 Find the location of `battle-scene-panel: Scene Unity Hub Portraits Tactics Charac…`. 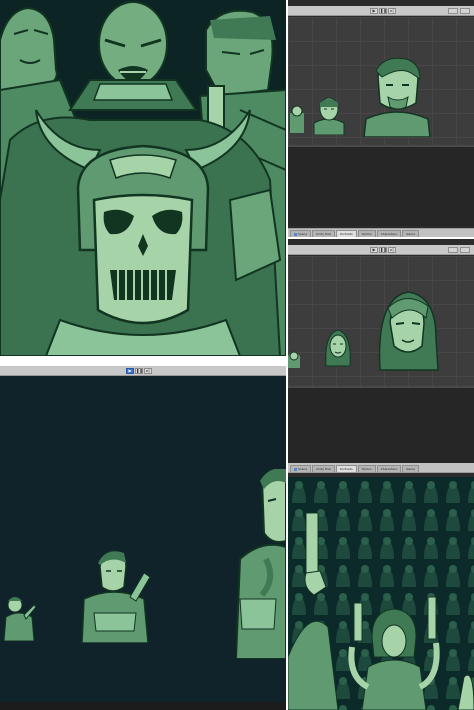

battle-scene-panel: Scene Unity Hub Portraits Tactics Charac… is located at coordinates (381, 586).